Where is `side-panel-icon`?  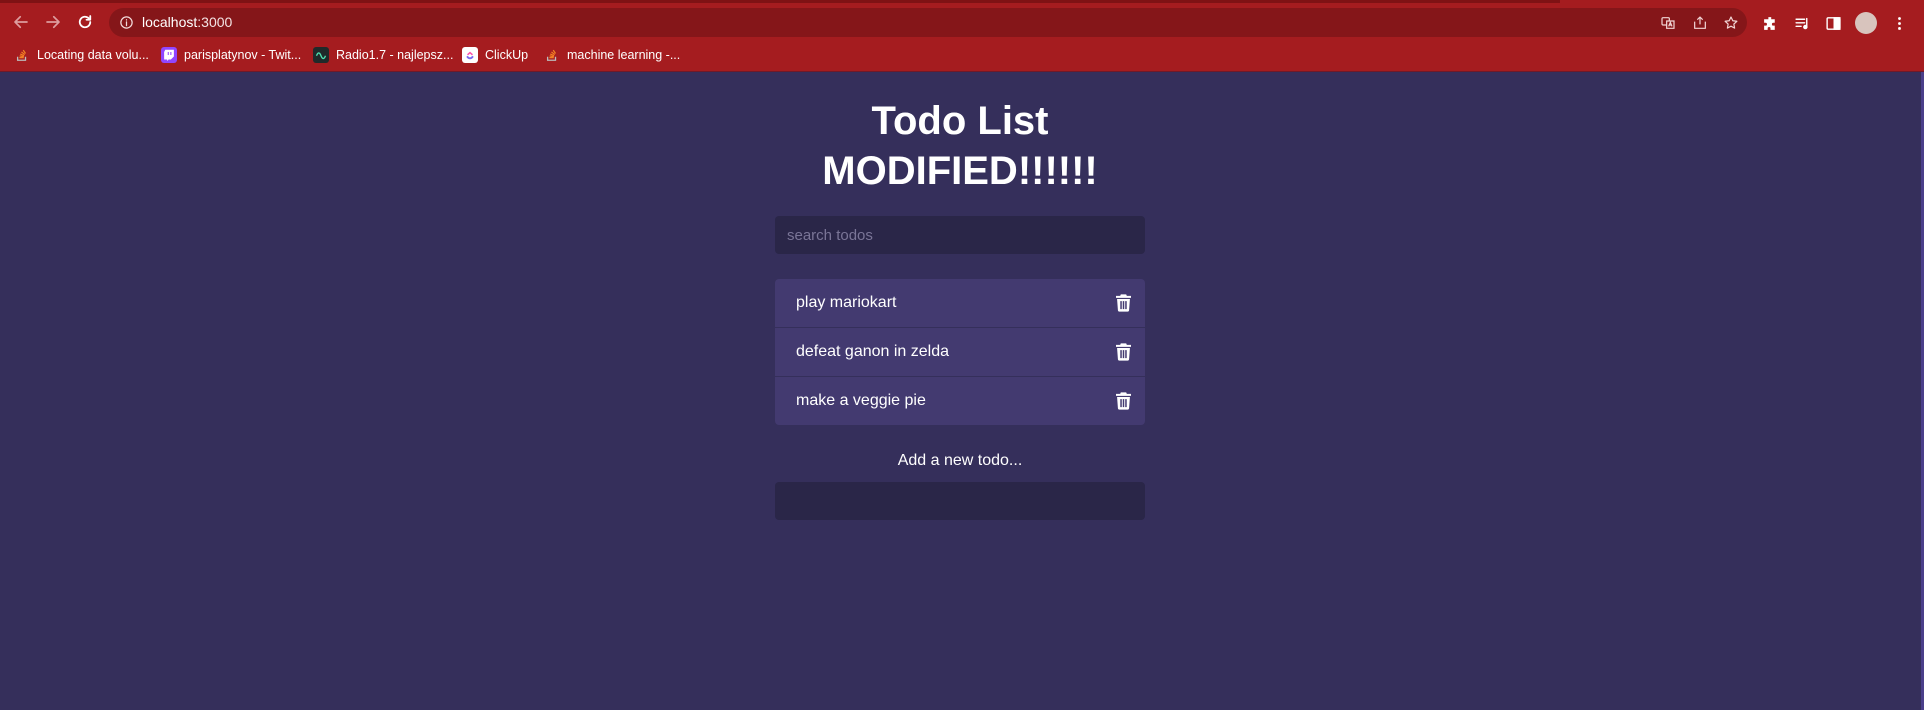 side-panel-icon is located at coordinates (1833, 23).